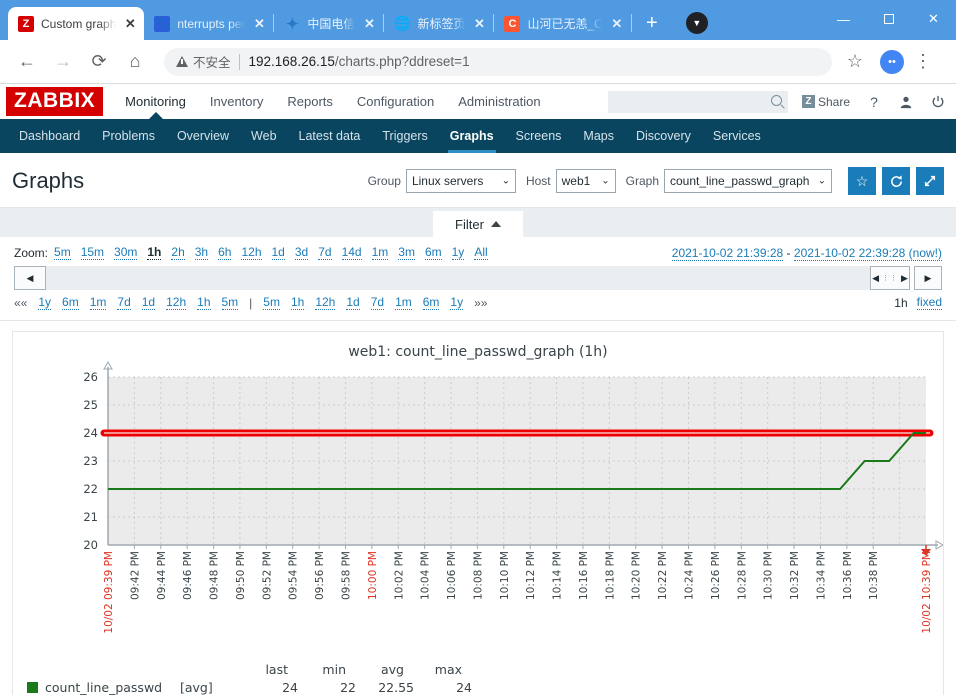  Describe the element at coordinates (403, 302) in the screenshot. I see `quick-next-1m: 1m` at that location.